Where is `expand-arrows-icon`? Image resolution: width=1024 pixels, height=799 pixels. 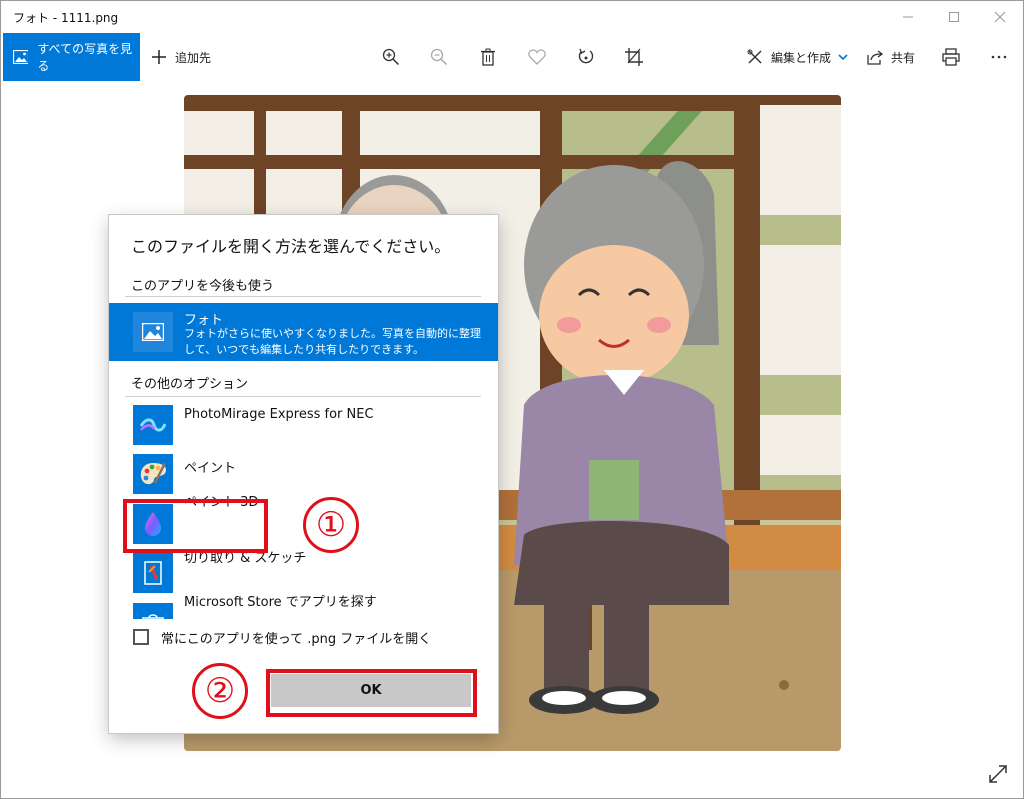
expand-arrows-icon is located at coordinates (998, 774).